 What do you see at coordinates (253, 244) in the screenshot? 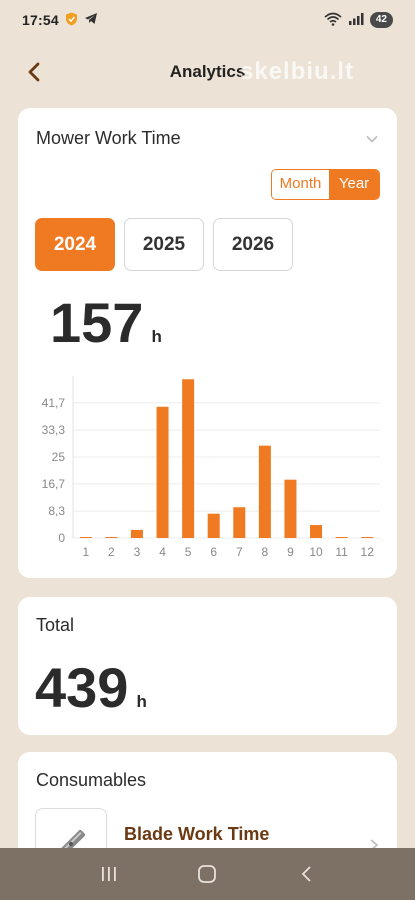
I see `year-button-2026: 2026` at bounding box center [253, 244].